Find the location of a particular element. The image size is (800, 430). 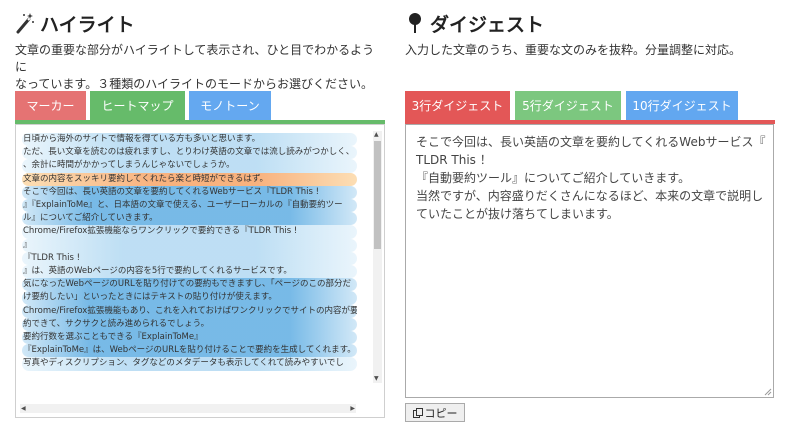

heatmap-line: 』は、英語のWebページの内容を5行で要約してくれるサービスです。 is located at coordinates (189, 272).